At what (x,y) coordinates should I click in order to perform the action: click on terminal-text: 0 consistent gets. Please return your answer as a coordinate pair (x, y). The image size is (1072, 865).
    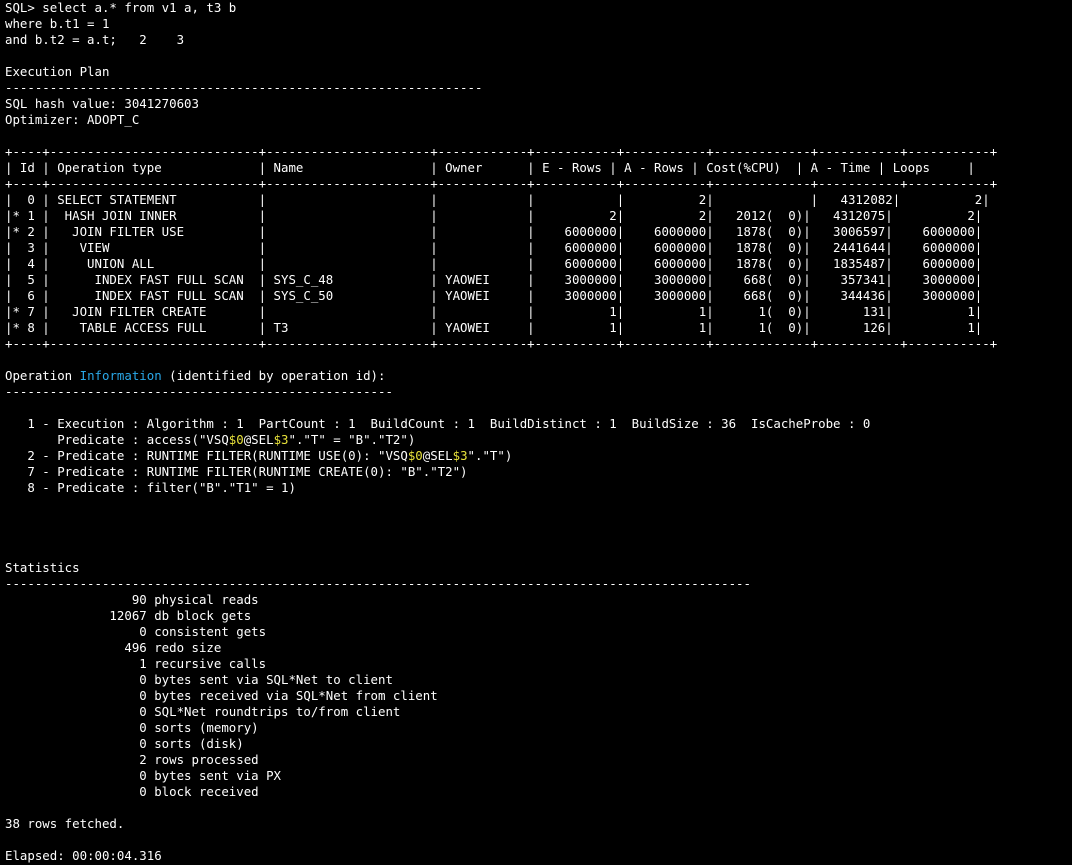
    Looking at the image, I should click on (136, 631).